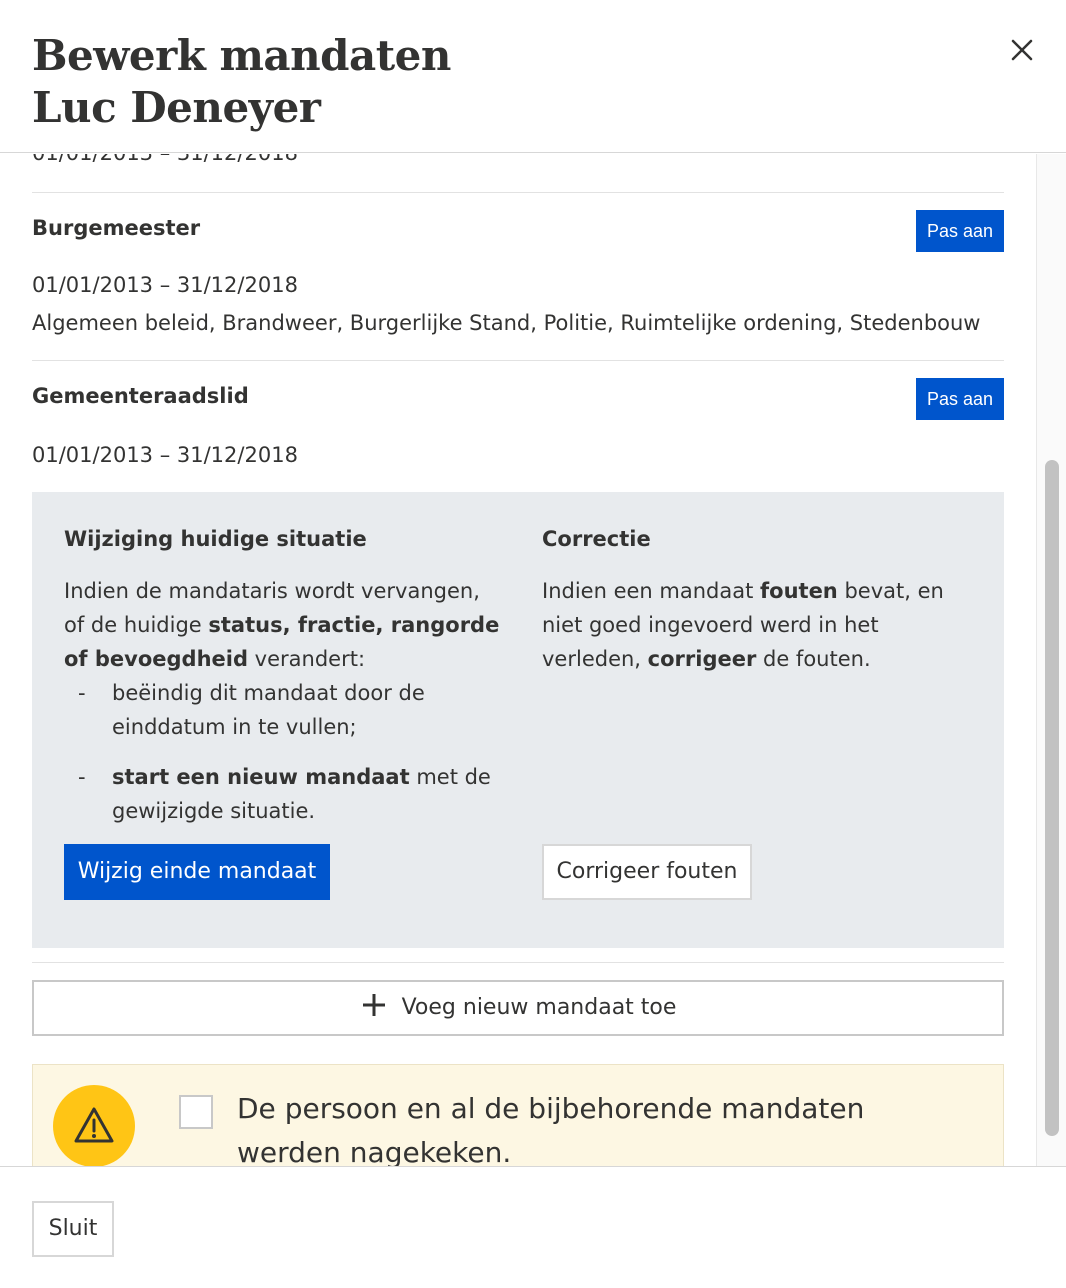 The height and width of the screenshot is (1288, 1066). Describe the element at coordinates (261, 777) in the screenshot. I see `text-bold-segment: start een nieuw mandaat` at that location.